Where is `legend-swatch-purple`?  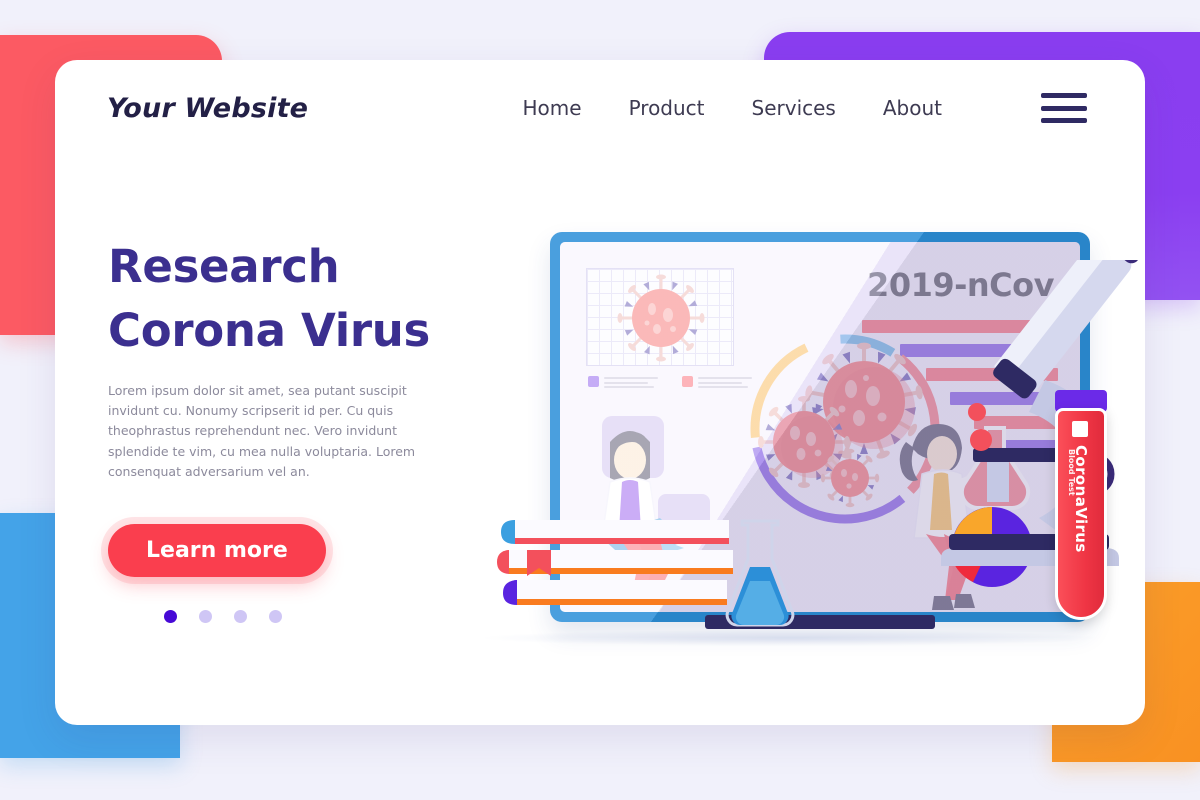 legend-swatch-purple is located at coordinates (593, 381).